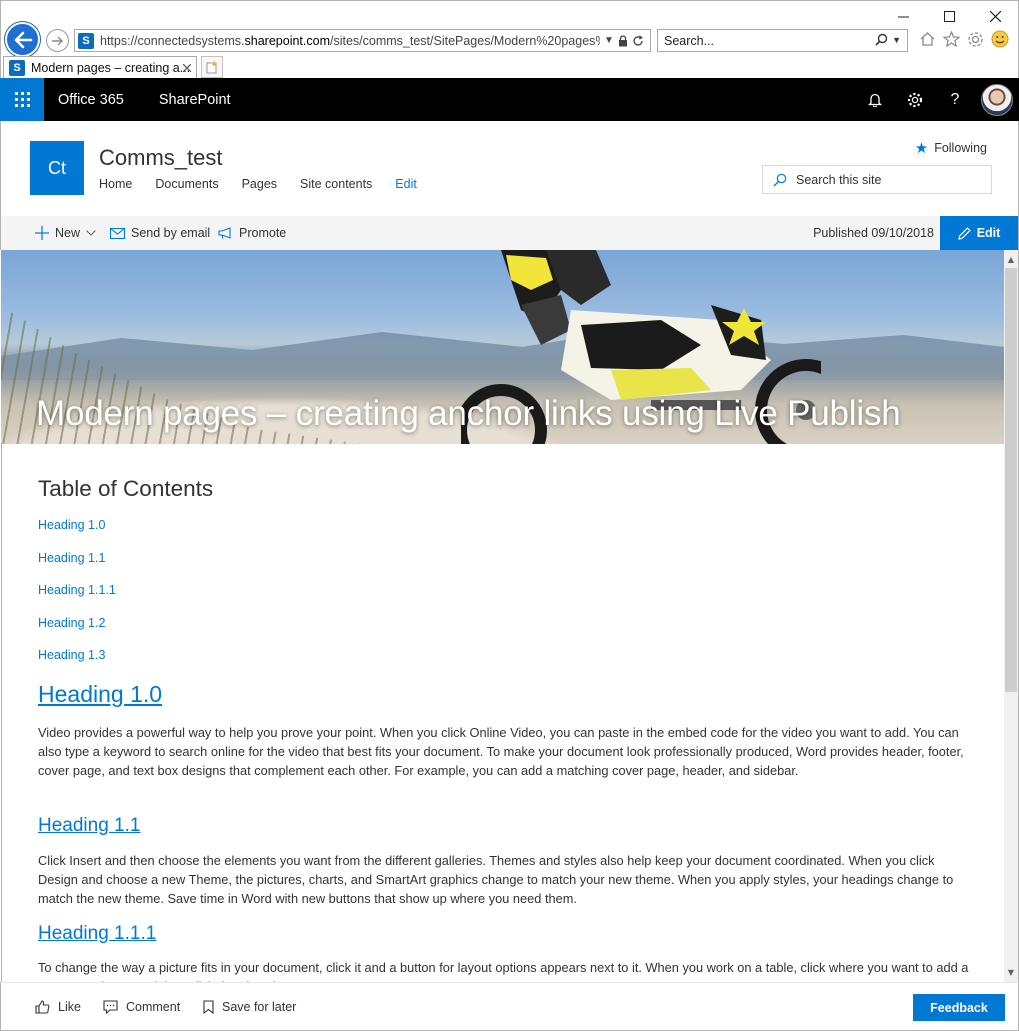  I want to click on chevron-down-icon, so click(91, 233).